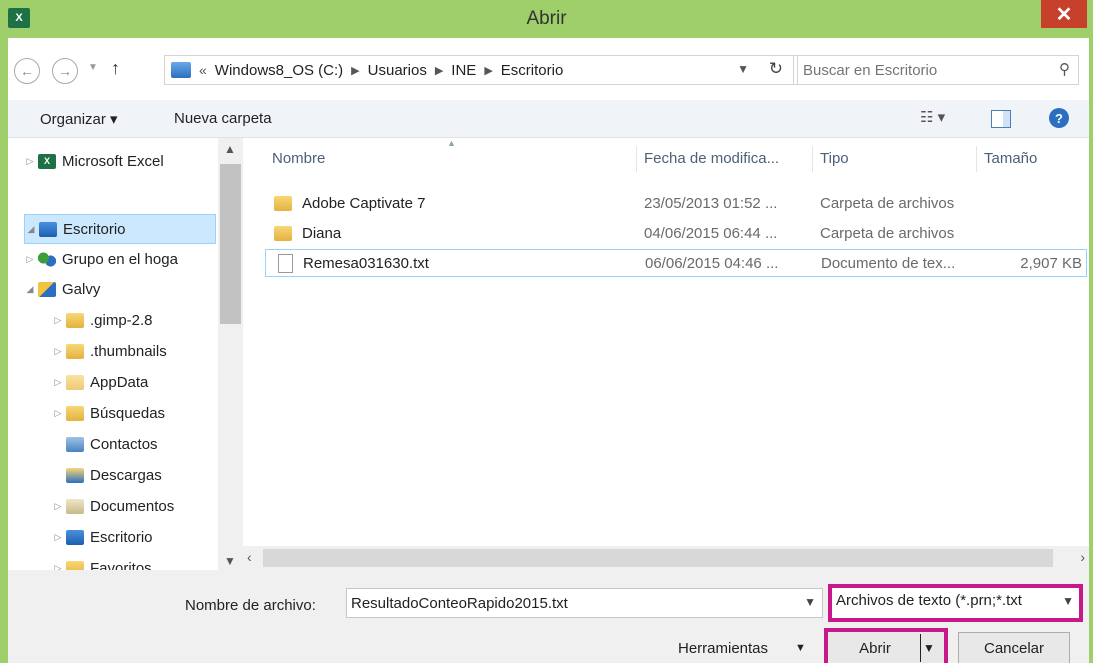  What do you see at coordinates (230, 354) in the screenshot?
I see `nav-scrollbar: ▲ ▼` at bounding box center [230, 354].